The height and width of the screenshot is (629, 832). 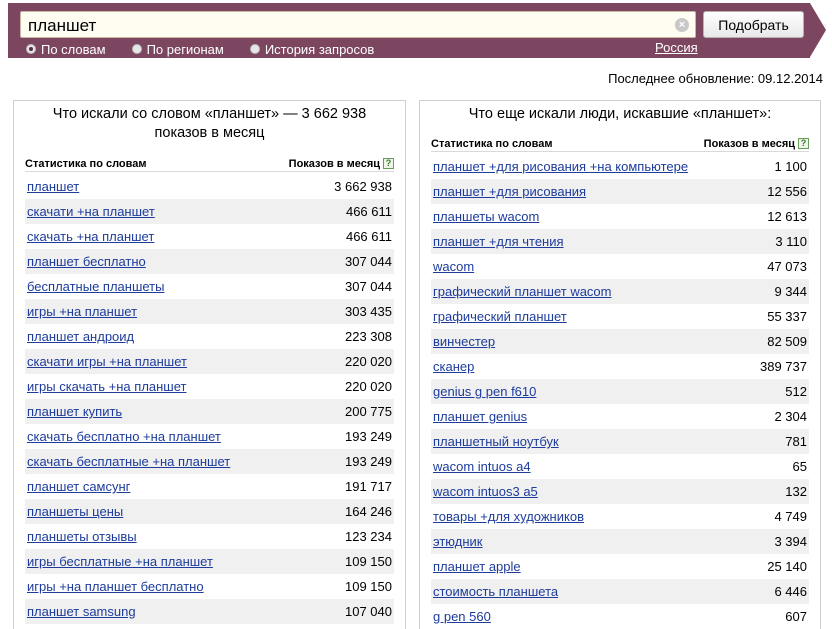 What do you see at coordinates (107, 386) in the screenshot?
I see `keyword-link: игры скачать +на планшет` at bounding box center [107, 386].